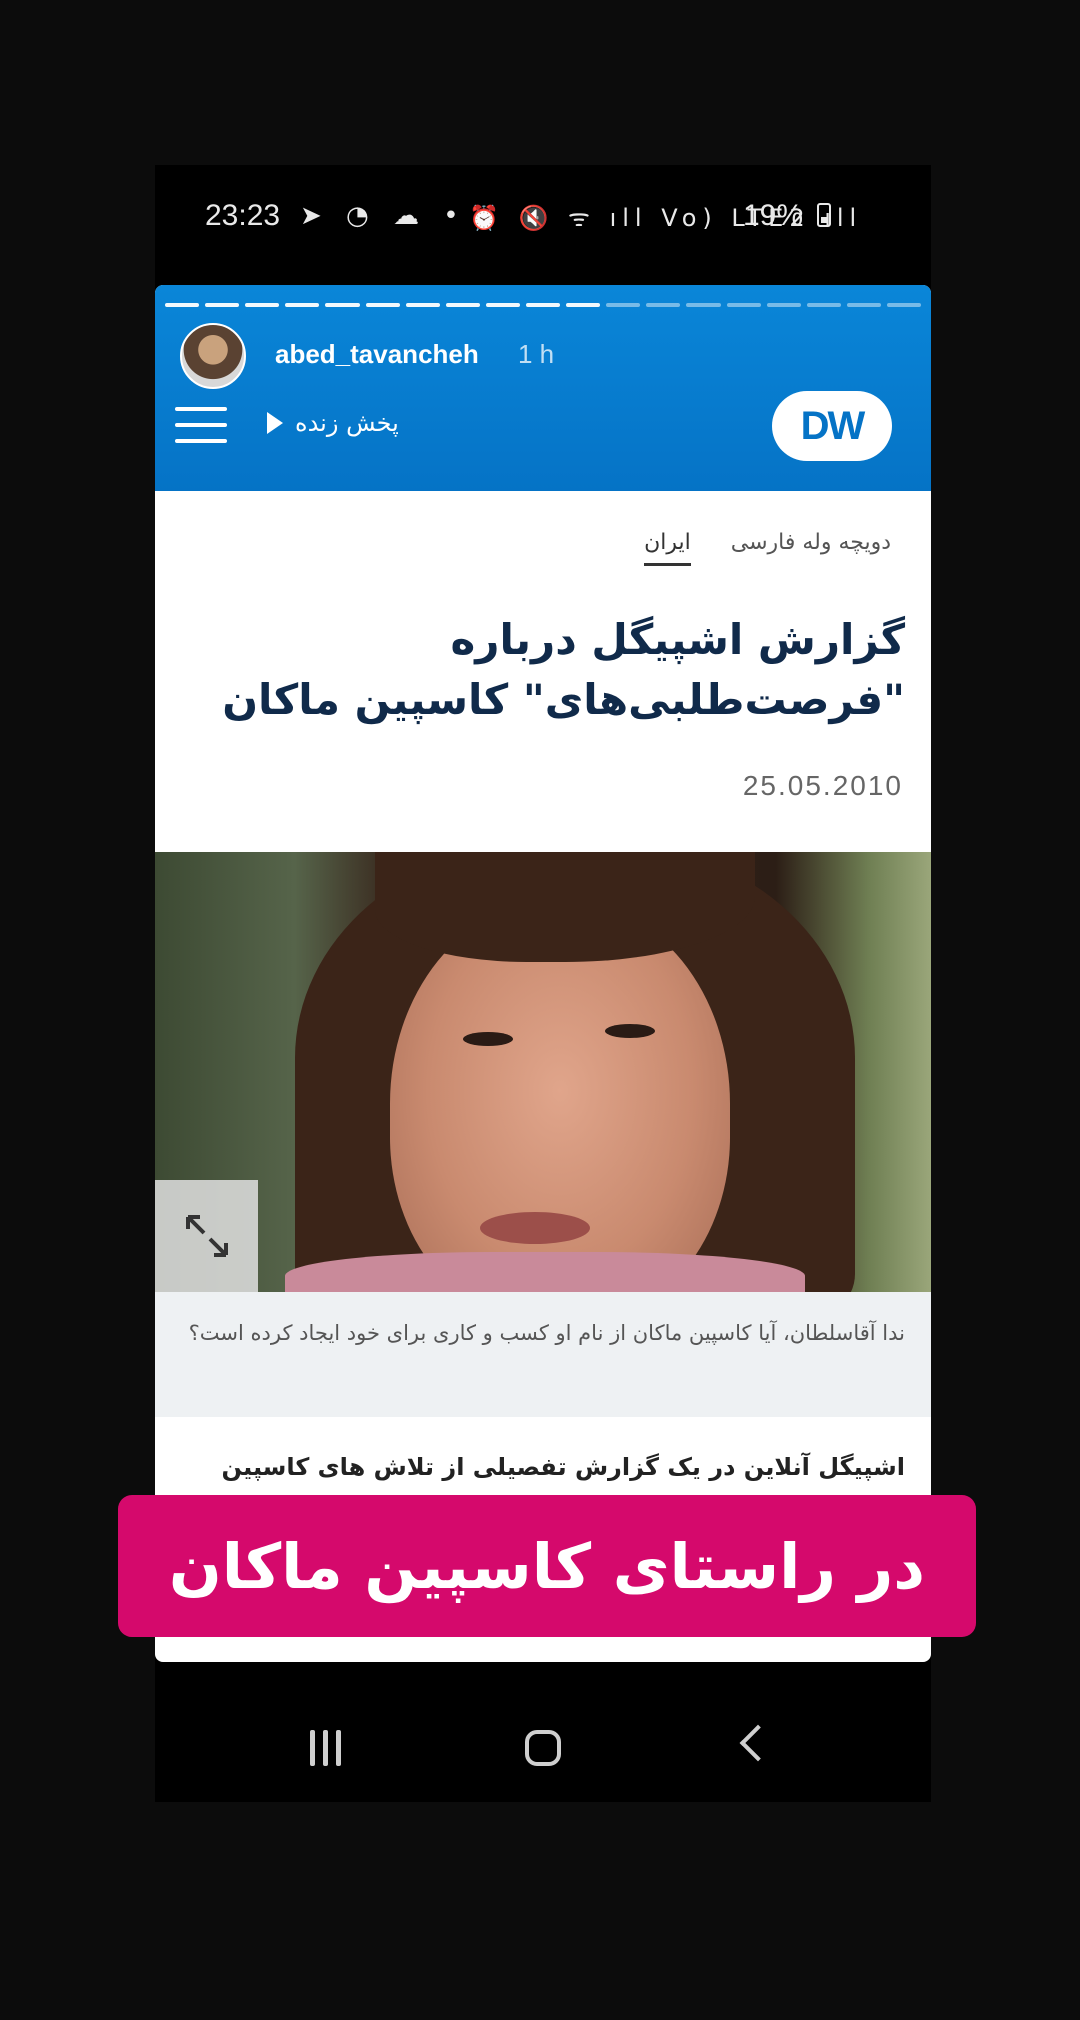 This screenshot has height=2020, width=1080. I want to click on avatar, so click(213, 356).